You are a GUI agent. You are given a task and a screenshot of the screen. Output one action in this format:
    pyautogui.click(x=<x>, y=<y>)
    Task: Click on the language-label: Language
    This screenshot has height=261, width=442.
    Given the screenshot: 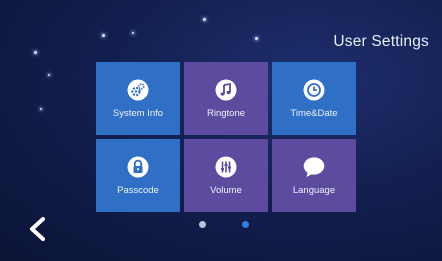 What is the action you would take?
    pyautogui.click(x=314, y=190)
    